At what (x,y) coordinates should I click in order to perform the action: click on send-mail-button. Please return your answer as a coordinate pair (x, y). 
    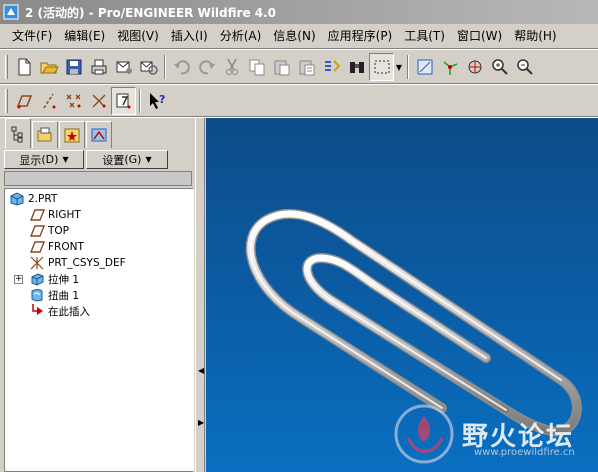
    Looking at the image, I should click on (123, 67).